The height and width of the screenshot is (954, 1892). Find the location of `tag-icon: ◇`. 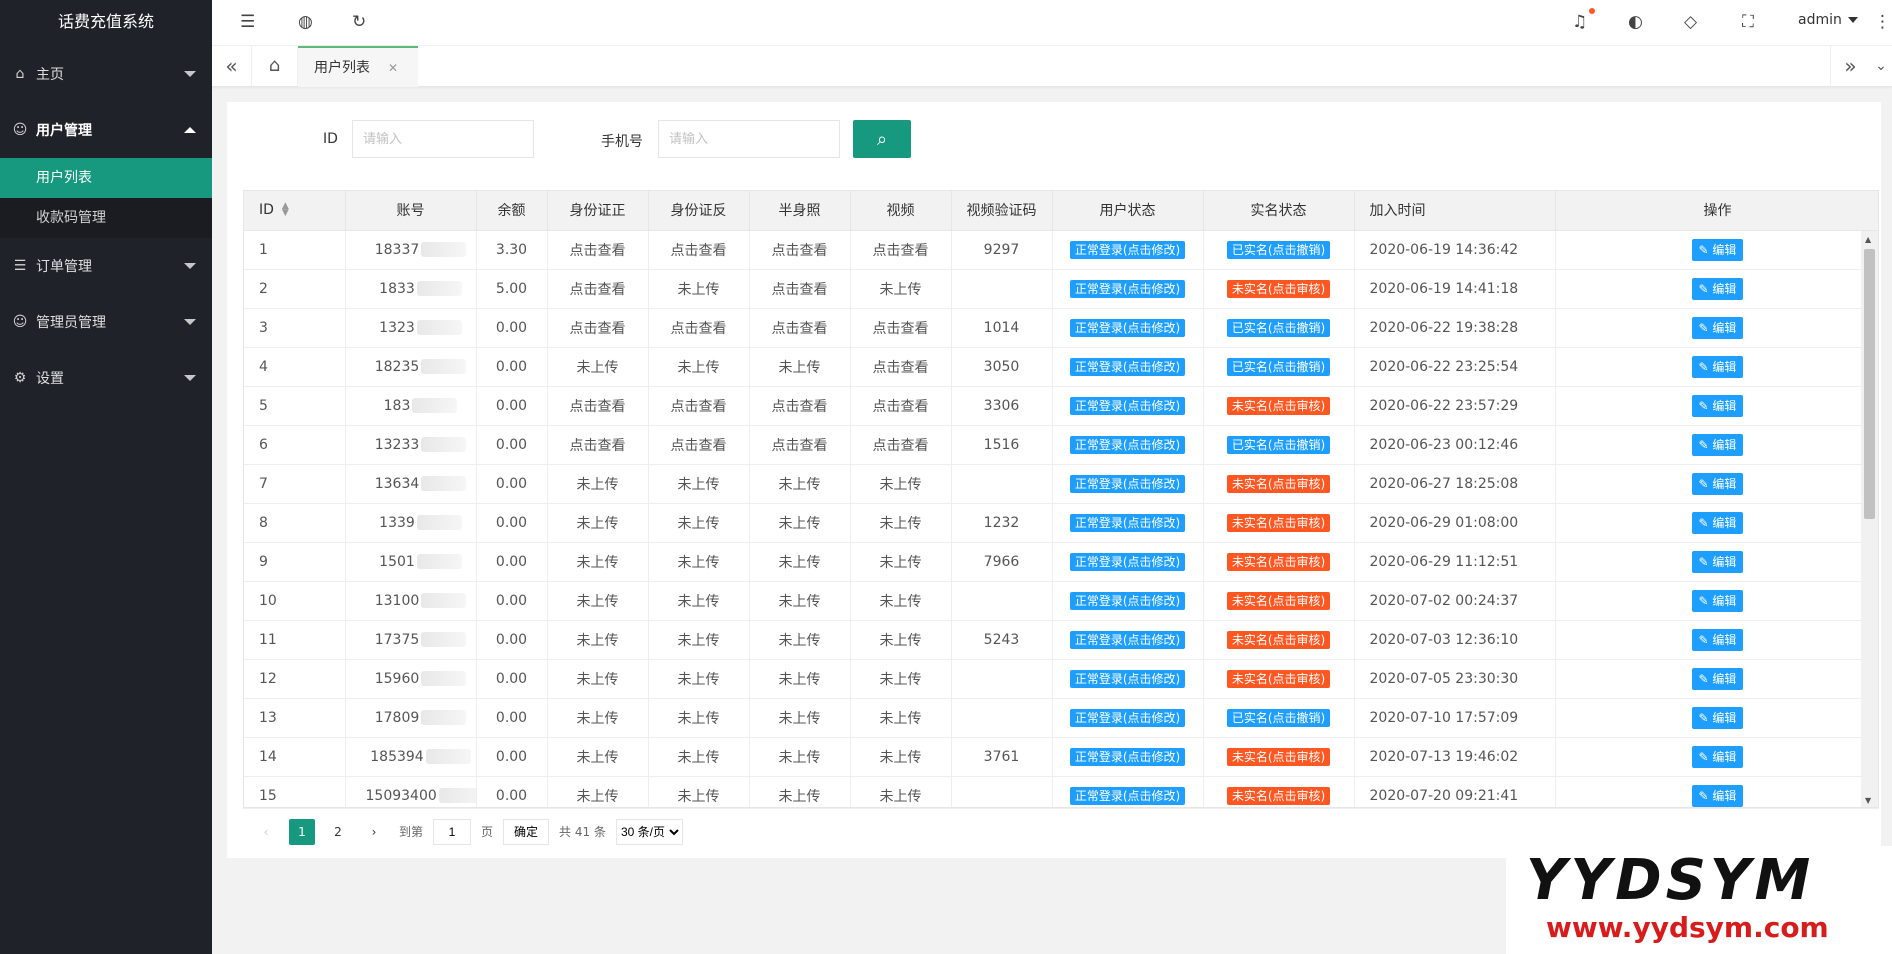

tag-icon: ◇ is located at coordinates (1690, 22).